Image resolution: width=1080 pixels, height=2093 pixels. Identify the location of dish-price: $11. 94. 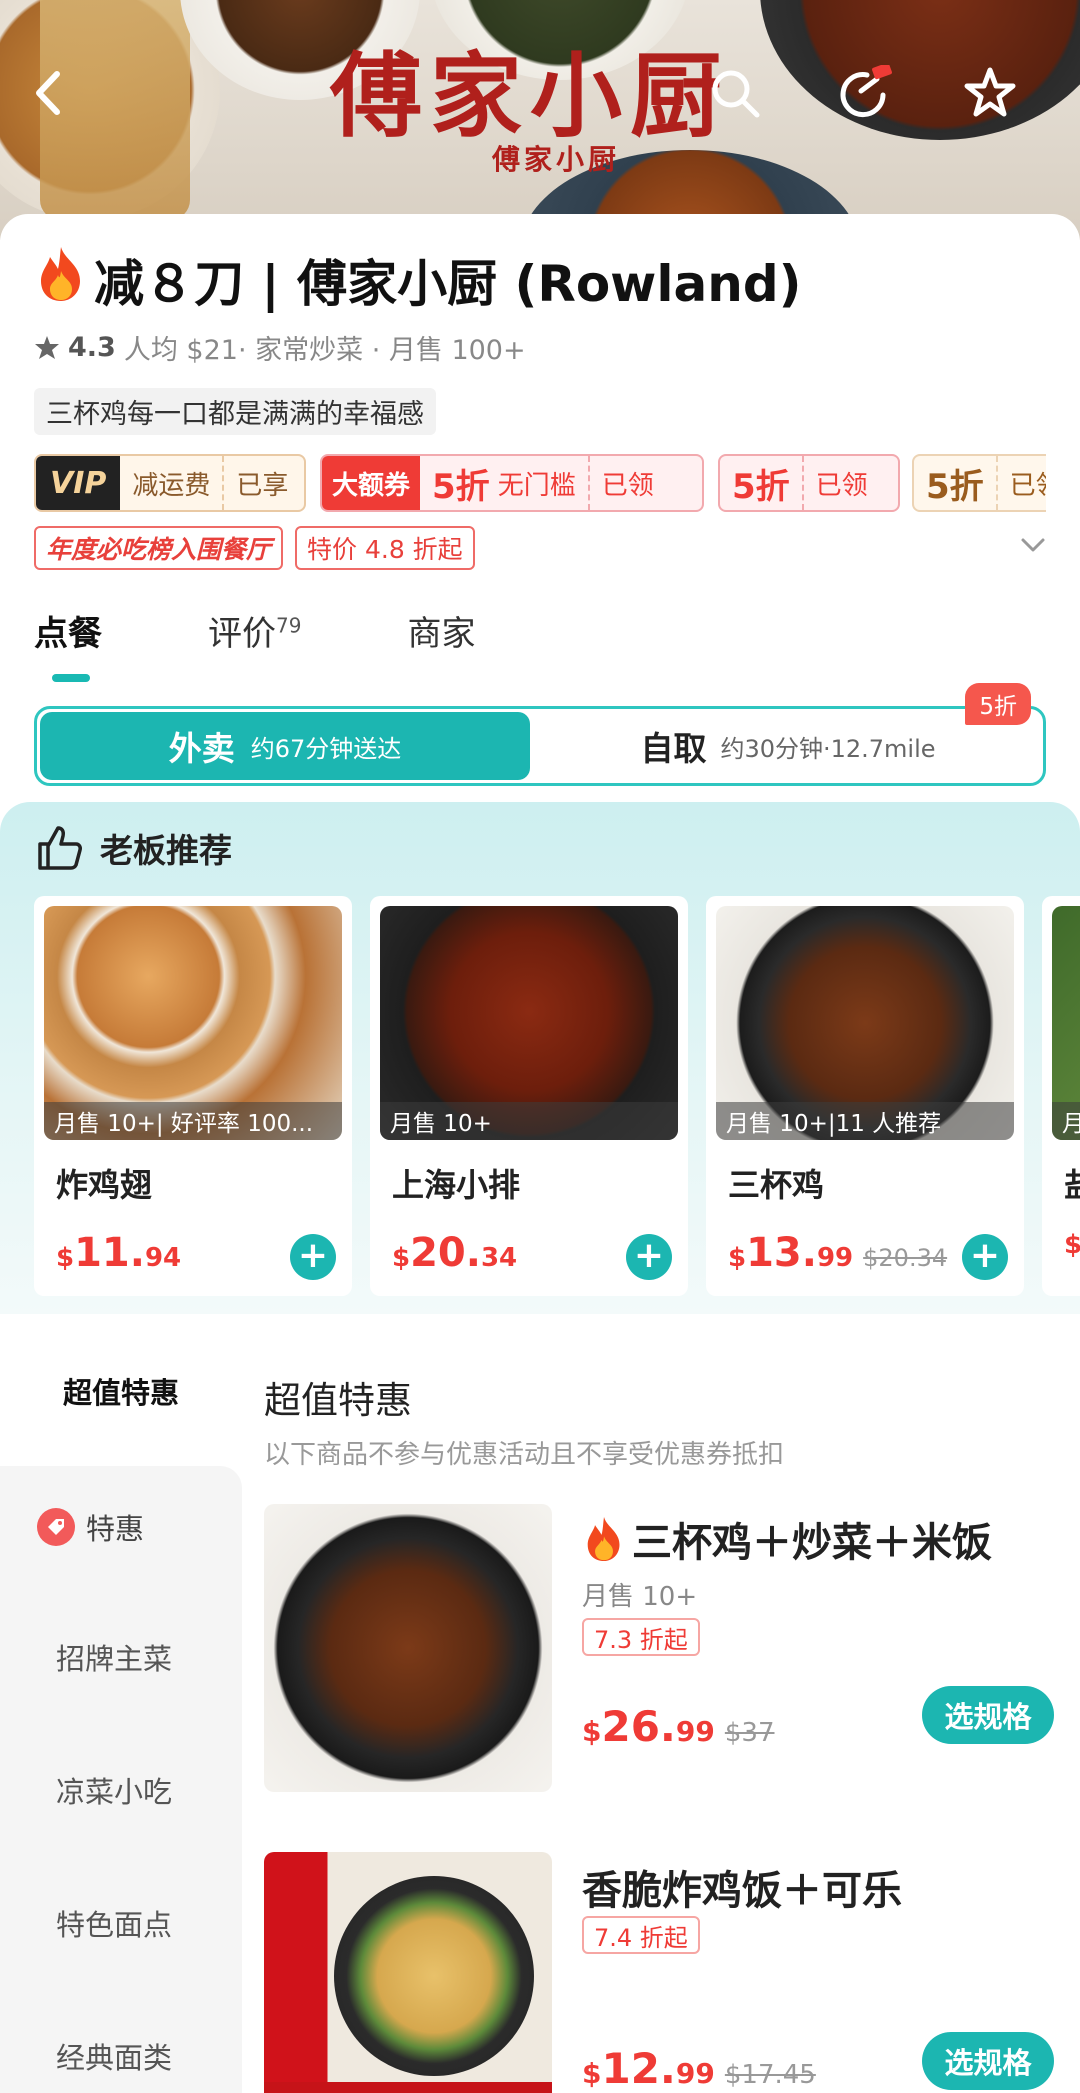
(118, 1253).